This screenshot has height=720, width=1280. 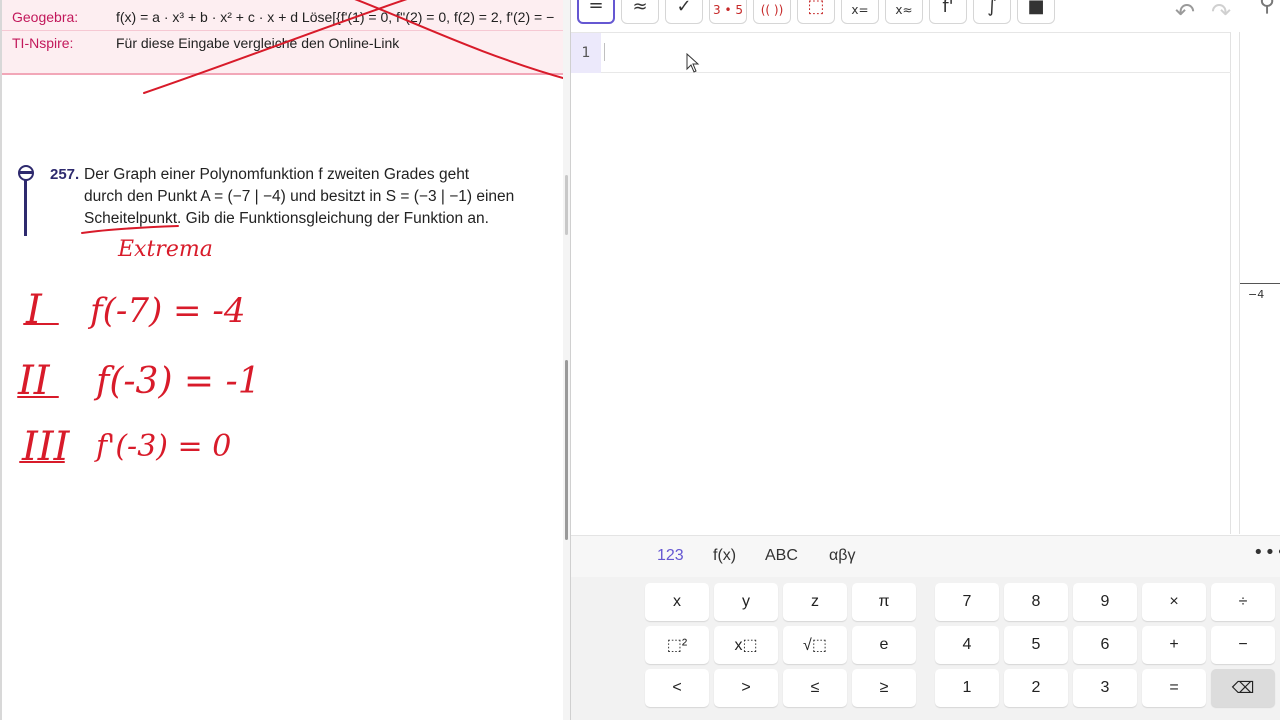 What do you see at coordinates (1174, 602) in the screenshot?
I see `key-multiply: ×` at bounding box center [1174, 602].